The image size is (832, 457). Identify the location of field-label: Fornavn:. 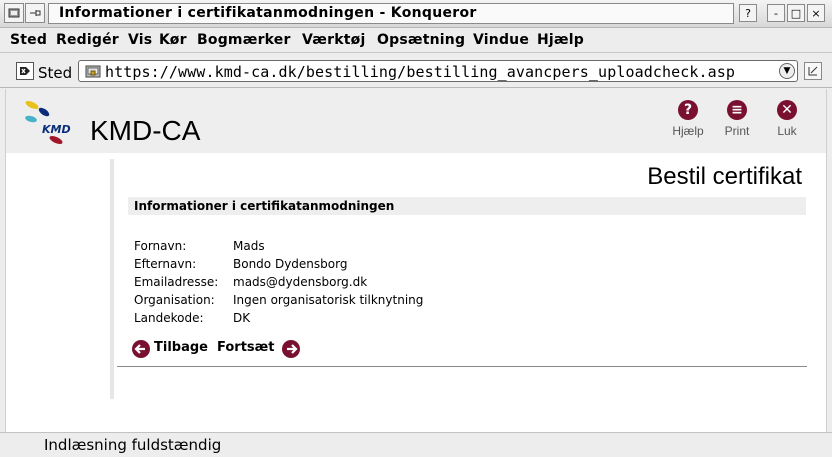
(160, 246).